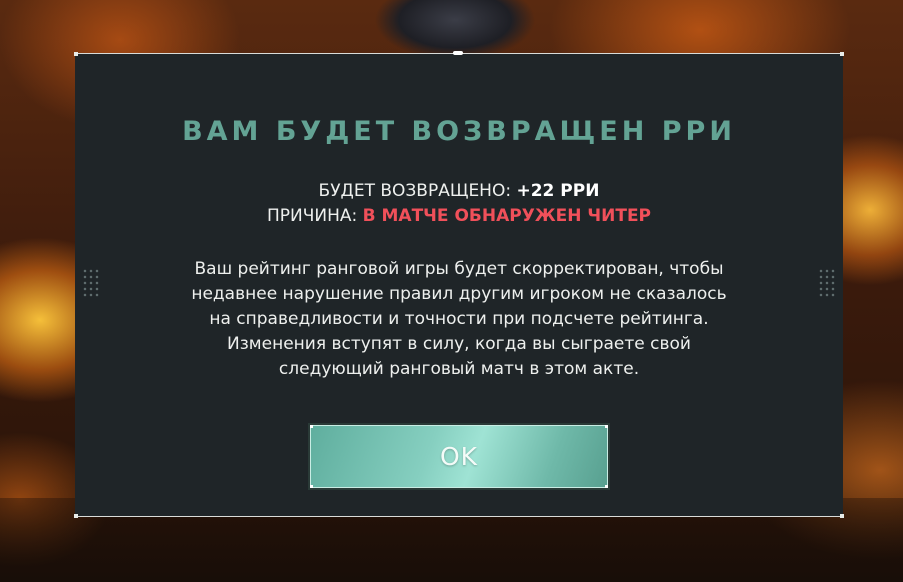  Describe the element at coordinates (842, 516) in the screenshot. I see `dialog-corner-bottom-right` at that location.